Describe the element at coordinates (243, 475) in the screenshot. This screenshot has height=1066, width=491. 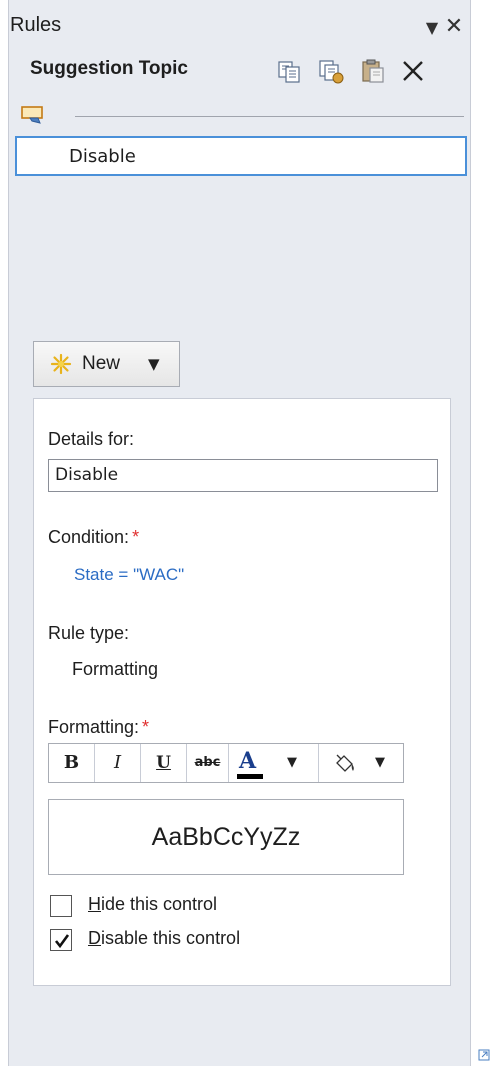
I see `rule-name-input: Disable` at that location.